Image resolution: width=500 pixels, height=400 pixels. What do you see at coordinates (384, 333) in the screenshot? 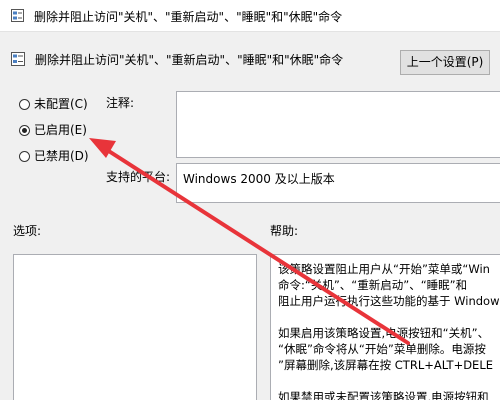
I see `help-text-line: 如果启用该策略设置,电源按钮和“关机”、` at bounding box center [384, 333].